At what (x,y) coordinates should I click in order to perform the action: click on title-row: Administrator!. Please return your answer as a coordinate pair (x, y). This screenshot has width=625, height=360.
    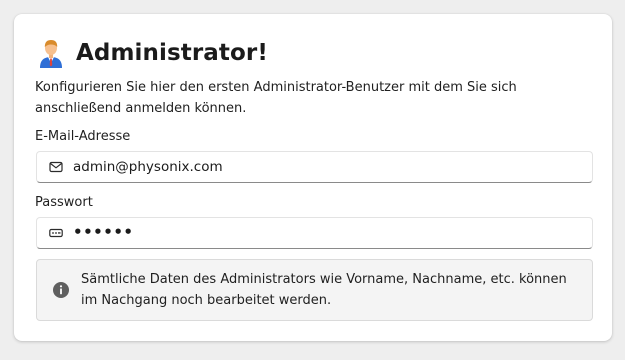
    Looking at the image, I should click on (153, 53).